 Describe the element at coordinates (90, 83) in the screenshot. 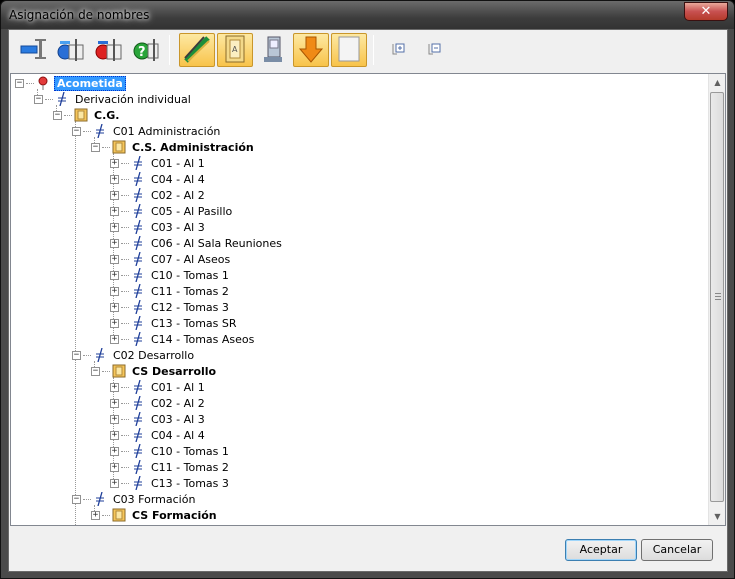

I see `tree-node-label: Acometida` at that location.